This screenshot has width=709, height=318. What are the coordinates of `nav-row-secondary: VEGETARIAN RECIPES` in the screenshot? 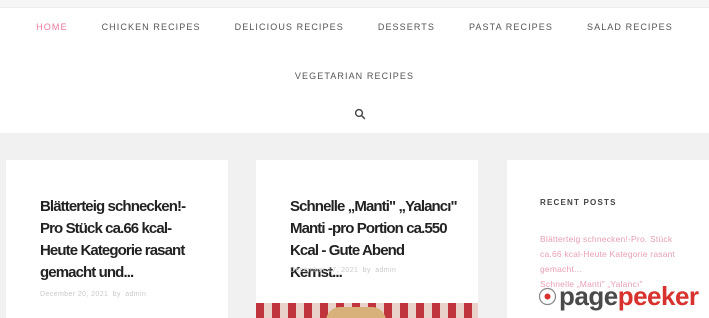 It's located at (354, 75).